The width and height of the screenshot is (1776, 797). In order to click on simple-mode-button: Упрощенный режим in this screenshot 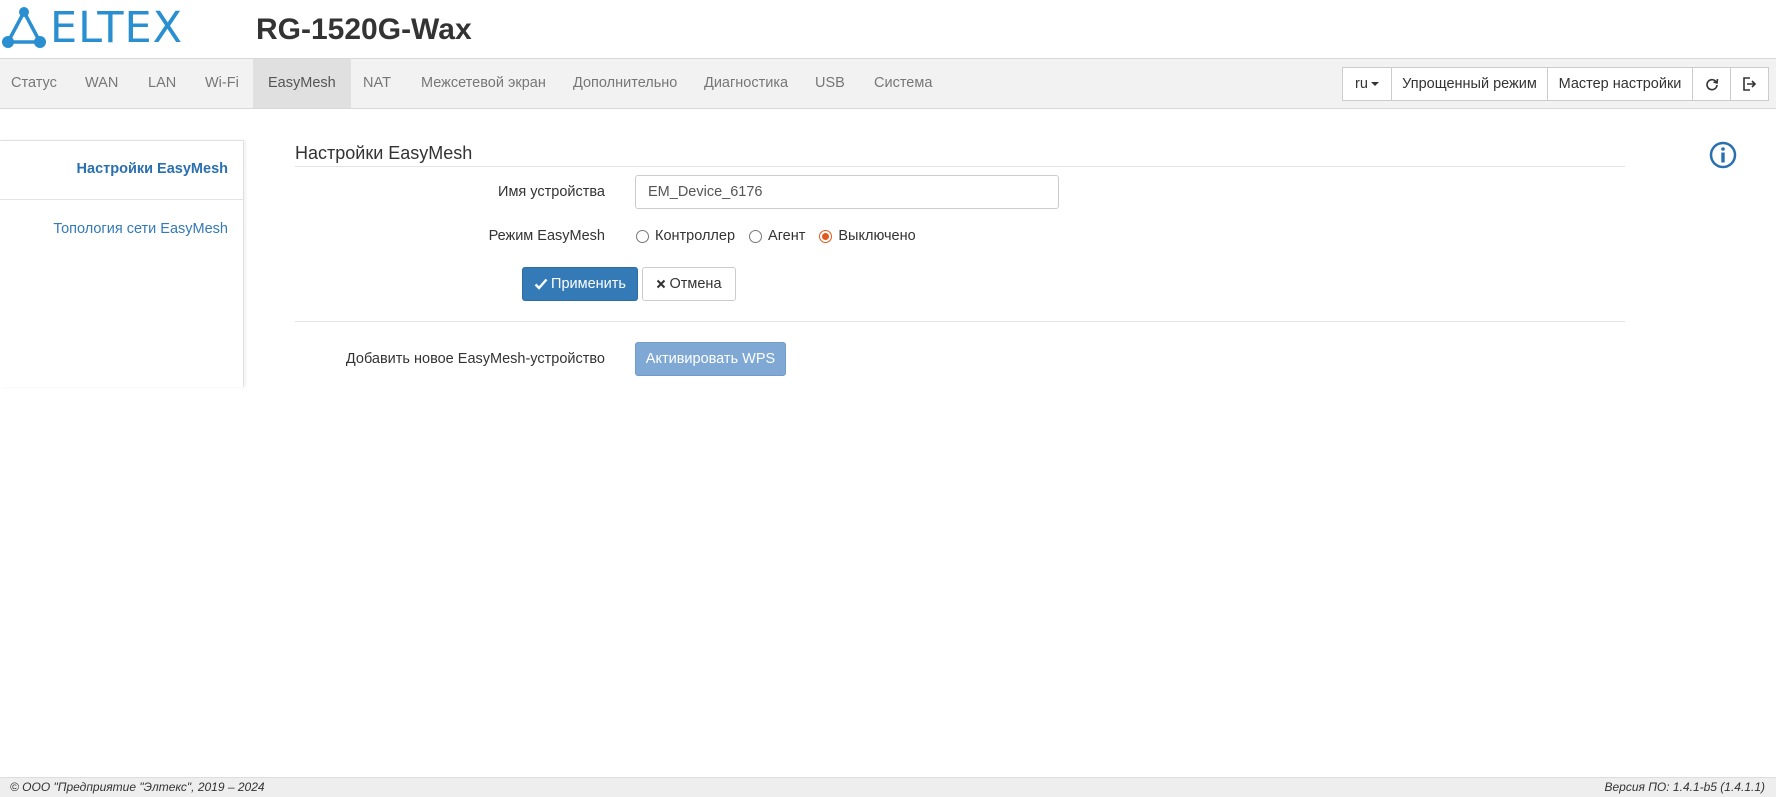, I will do `click(1469, 84)`.